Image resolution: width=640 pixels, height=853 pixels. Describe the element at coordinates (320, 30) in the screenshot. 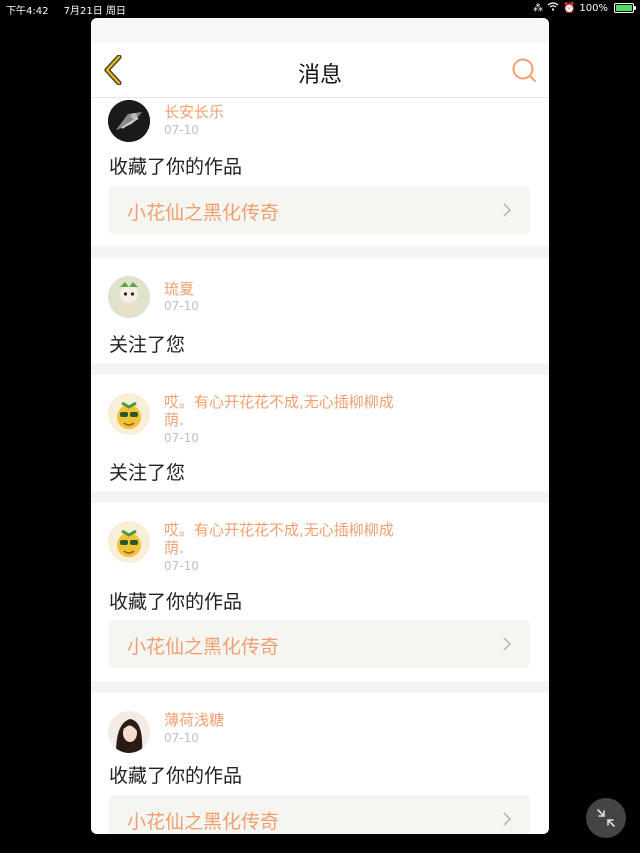

I see `top-strip` at that location.